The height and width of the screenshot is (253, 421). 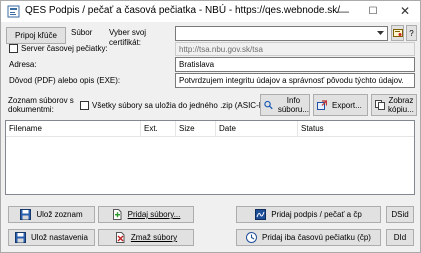 What do you see at coordinates (197, 64) in the screenshot?
I see `address-value: Bratislava` at bounding box center [197, 64].